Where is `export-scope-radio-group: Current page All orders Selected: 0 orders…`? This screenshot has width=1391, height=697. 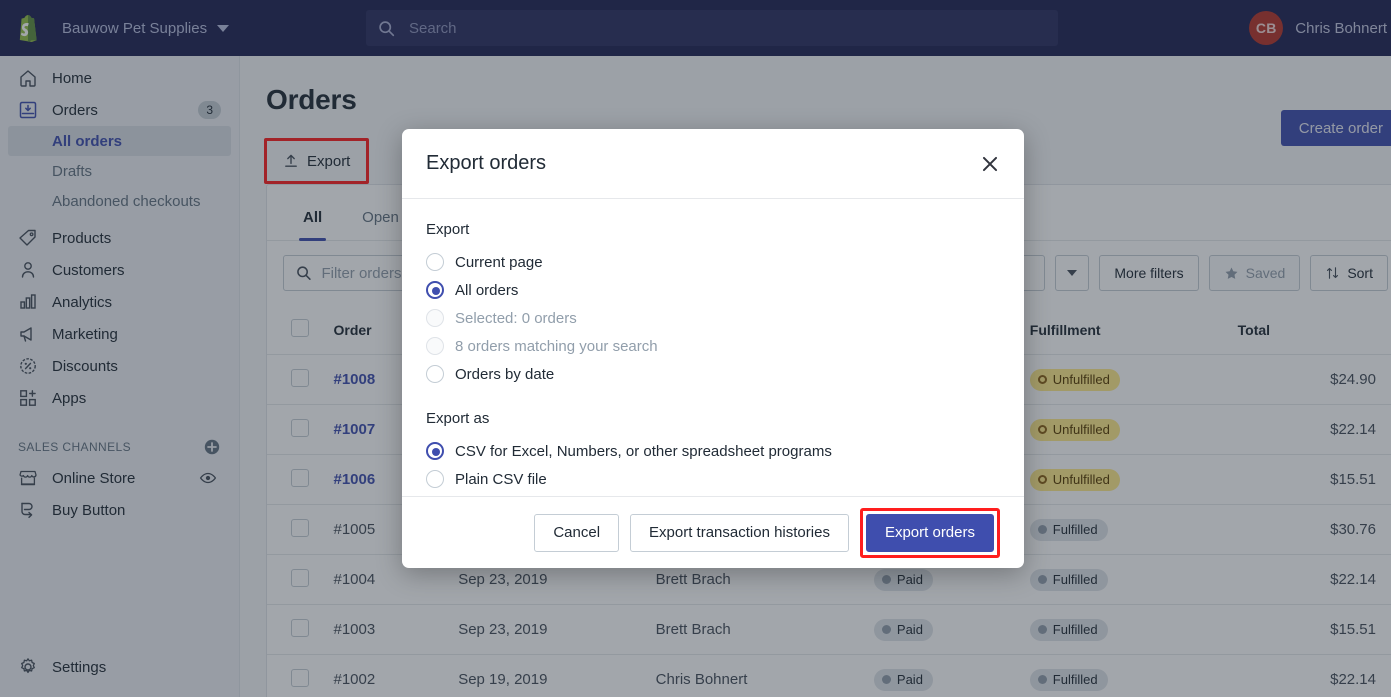 export-scope-radio-group: Current page All orders Selected: 0 orders… is located at coordinates (713, 318).